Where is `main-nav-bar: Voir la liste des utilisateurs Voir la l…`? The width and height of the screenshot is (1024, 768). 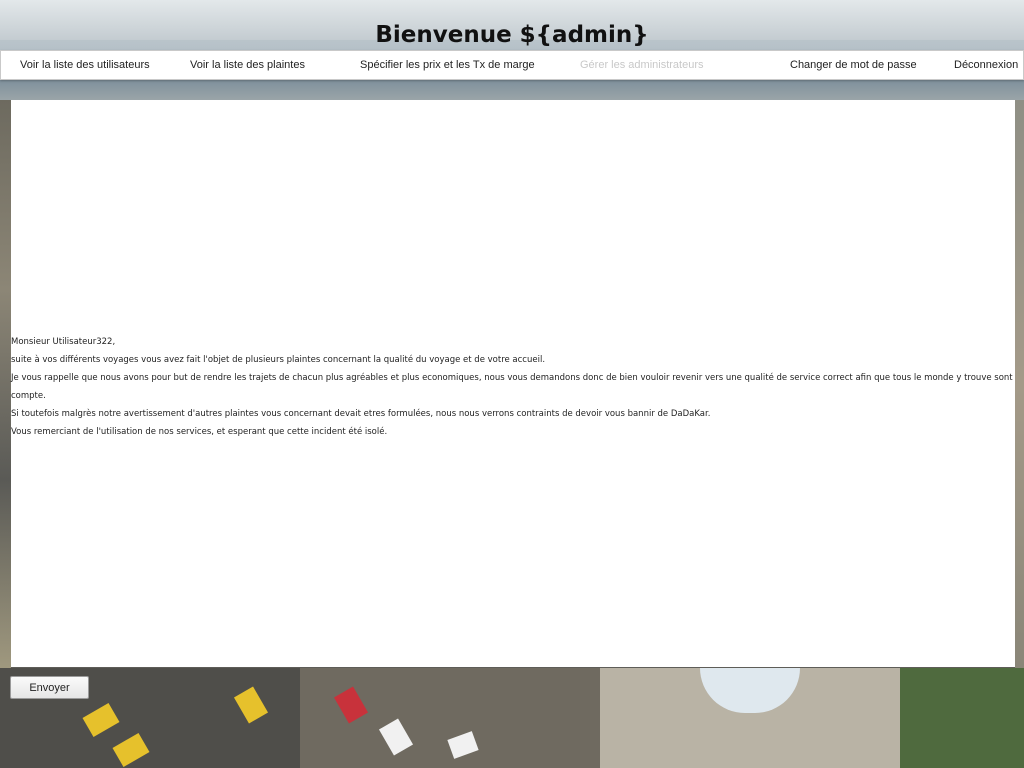
main-nav-bar: Voir la liste des utilisateurs Voir la l… is located at coordinates (512, 65).